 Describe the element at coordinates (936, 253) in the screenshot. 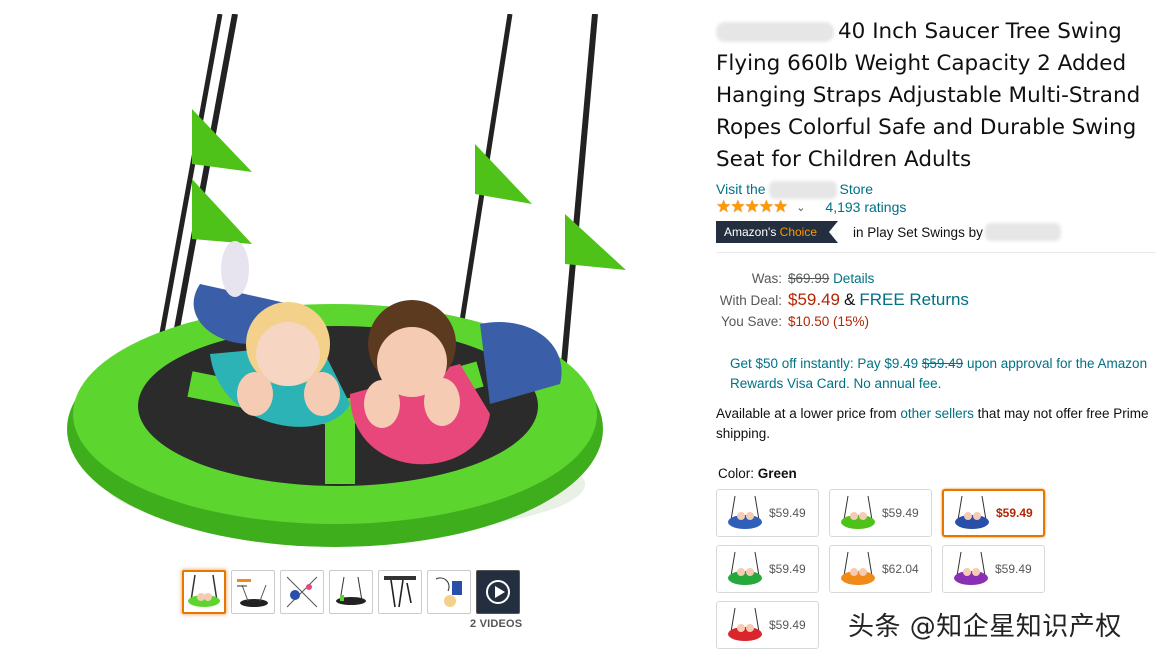

I see `divider` at that location.